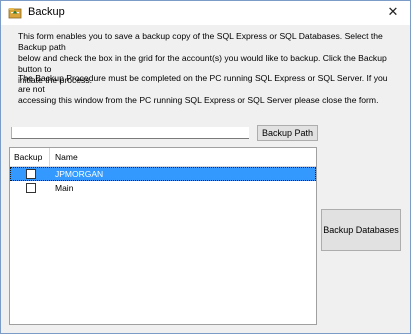 This screenshot has width=411, height=334. What do you see at coordinates (183, 157) in the screenshot?
I see `column-header-name: Name` at bounding box center [183, 157].